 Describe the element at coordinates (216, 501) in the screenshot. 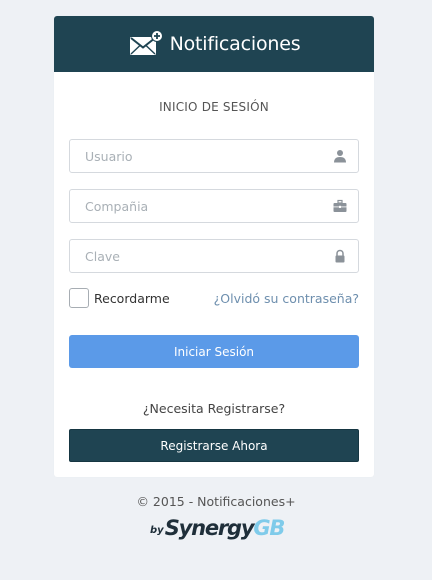

I see `footer-copyright: © 2015 - Notificaciones+` at that location.